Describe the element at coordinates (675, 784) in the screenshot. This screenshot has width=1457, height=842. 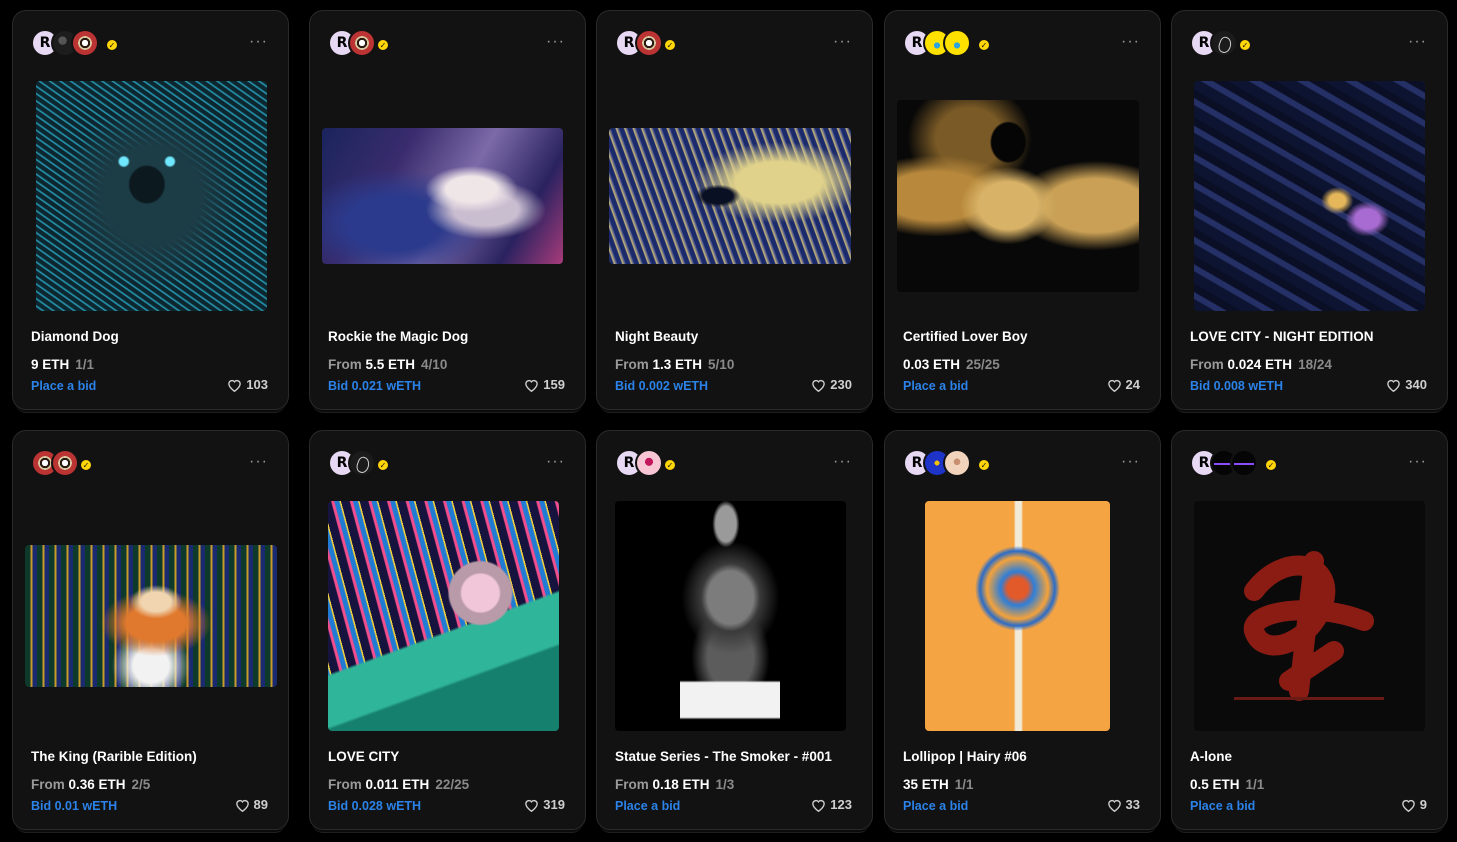
I see `card-price: From 0.18 ETH 1/3` at that location.